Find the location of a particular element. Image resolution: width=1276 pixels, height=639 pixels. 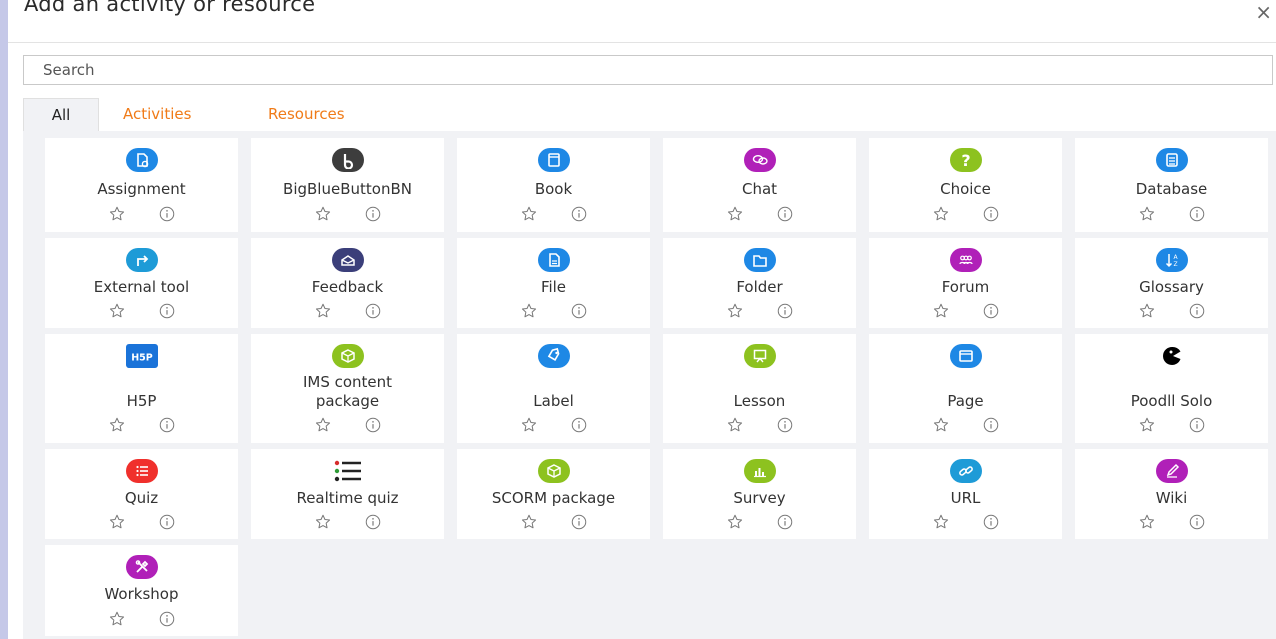

activity-tile: Realtime quiz is located at coordinates (347, 494).